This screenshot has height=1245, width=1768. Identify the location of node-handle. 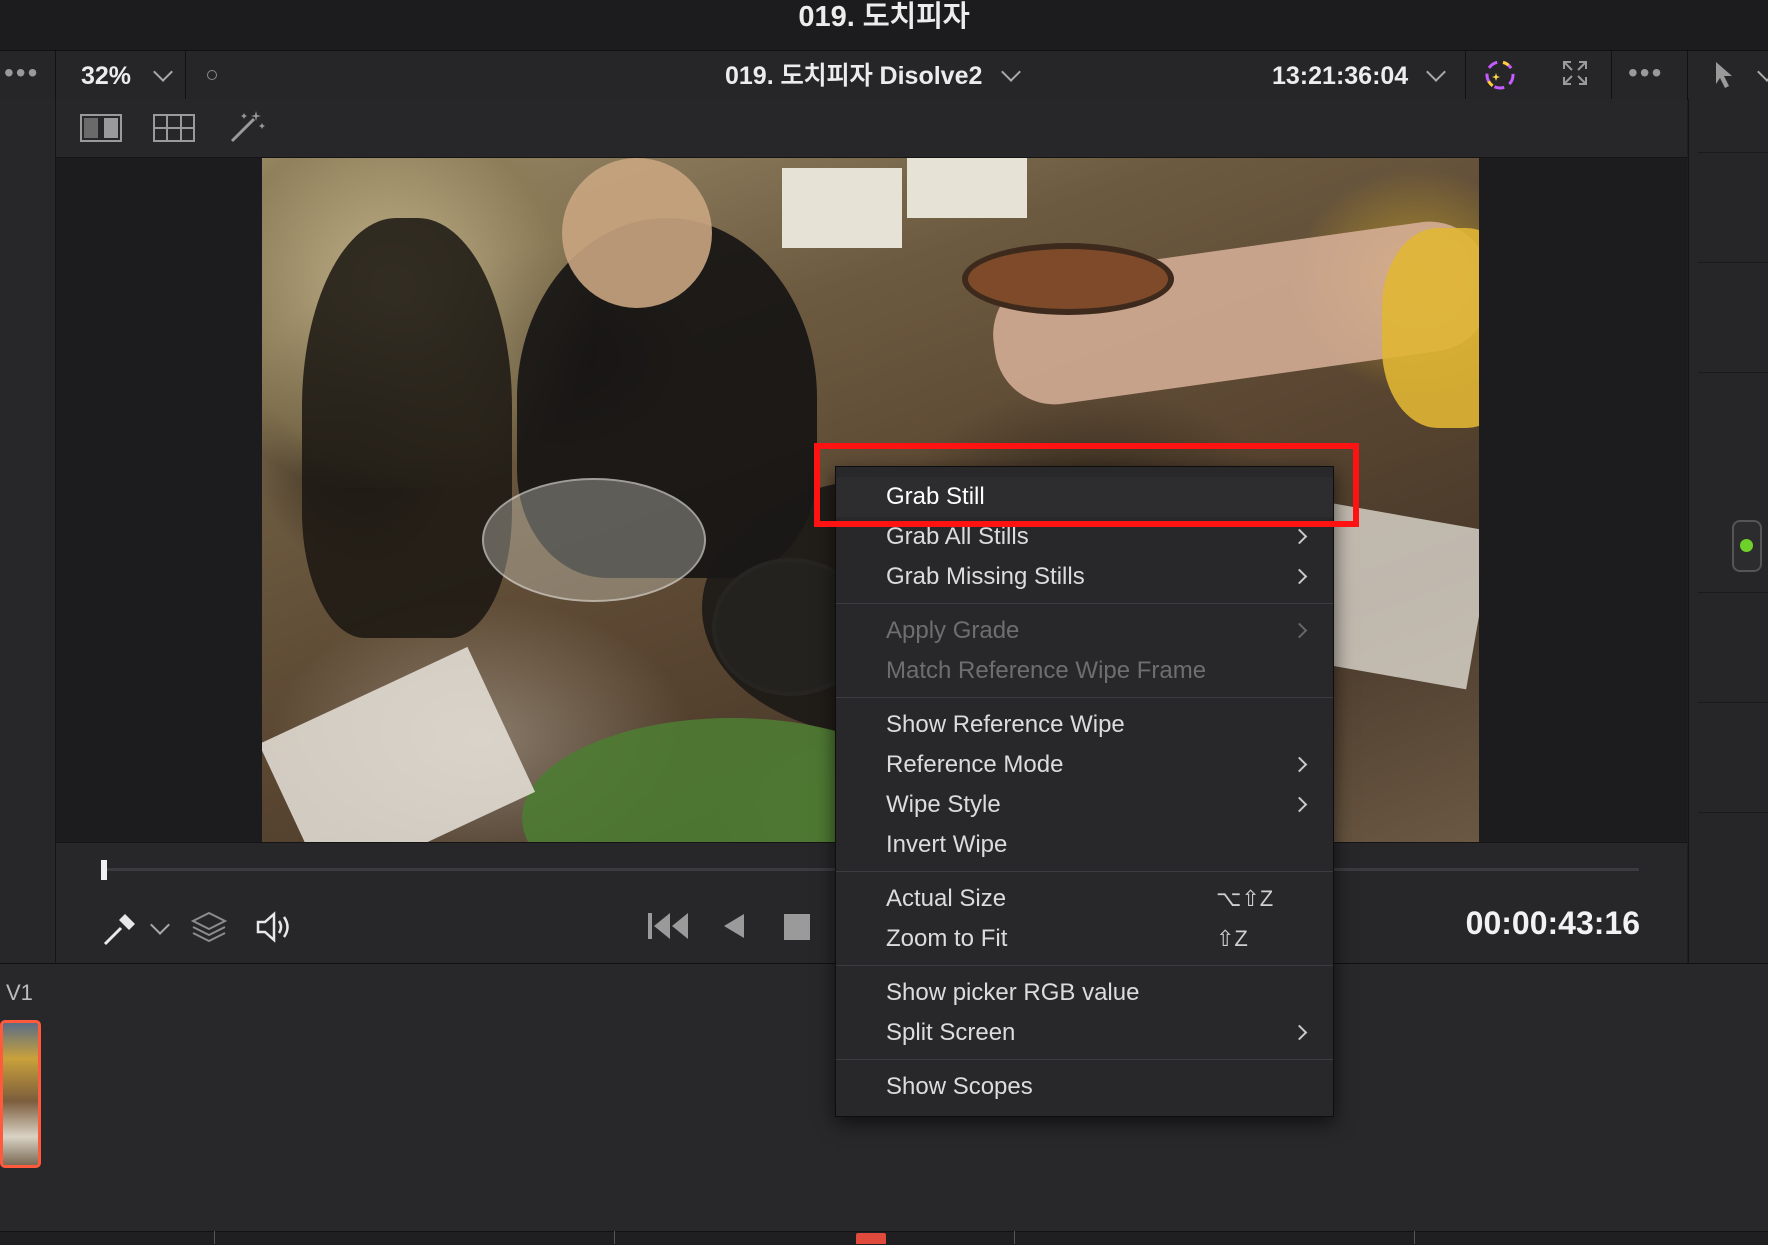
(1747, 546).